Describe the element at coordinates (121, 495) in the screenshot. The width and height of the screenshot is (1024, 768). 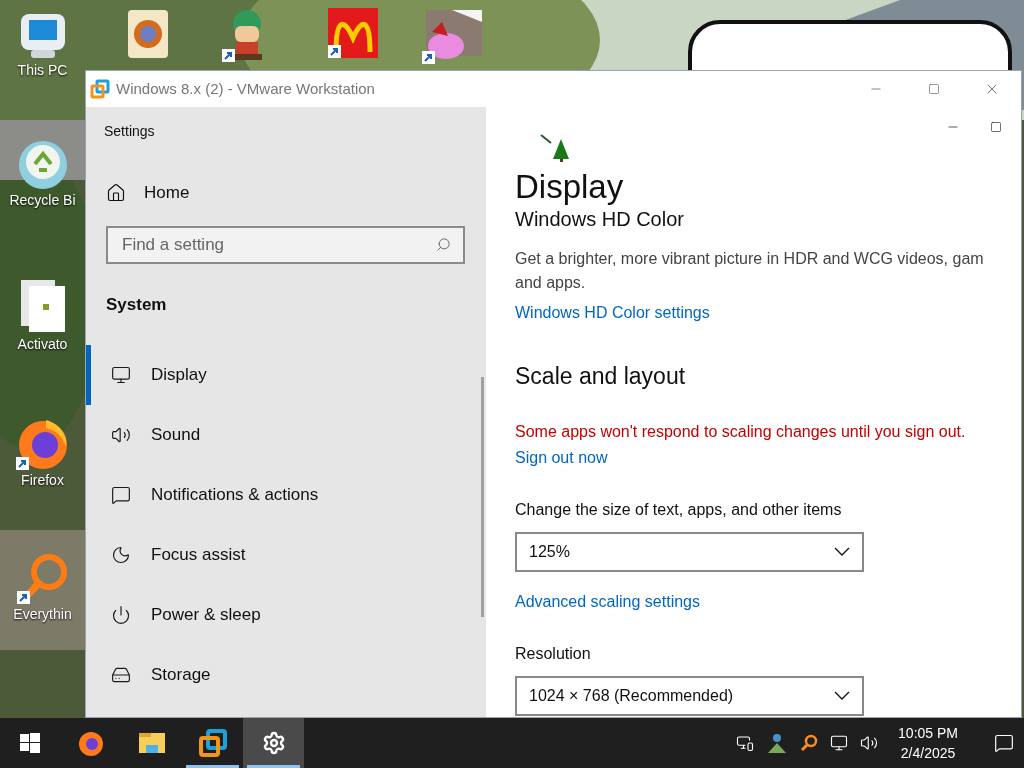
I see `speech-bubble-icon` at that location.